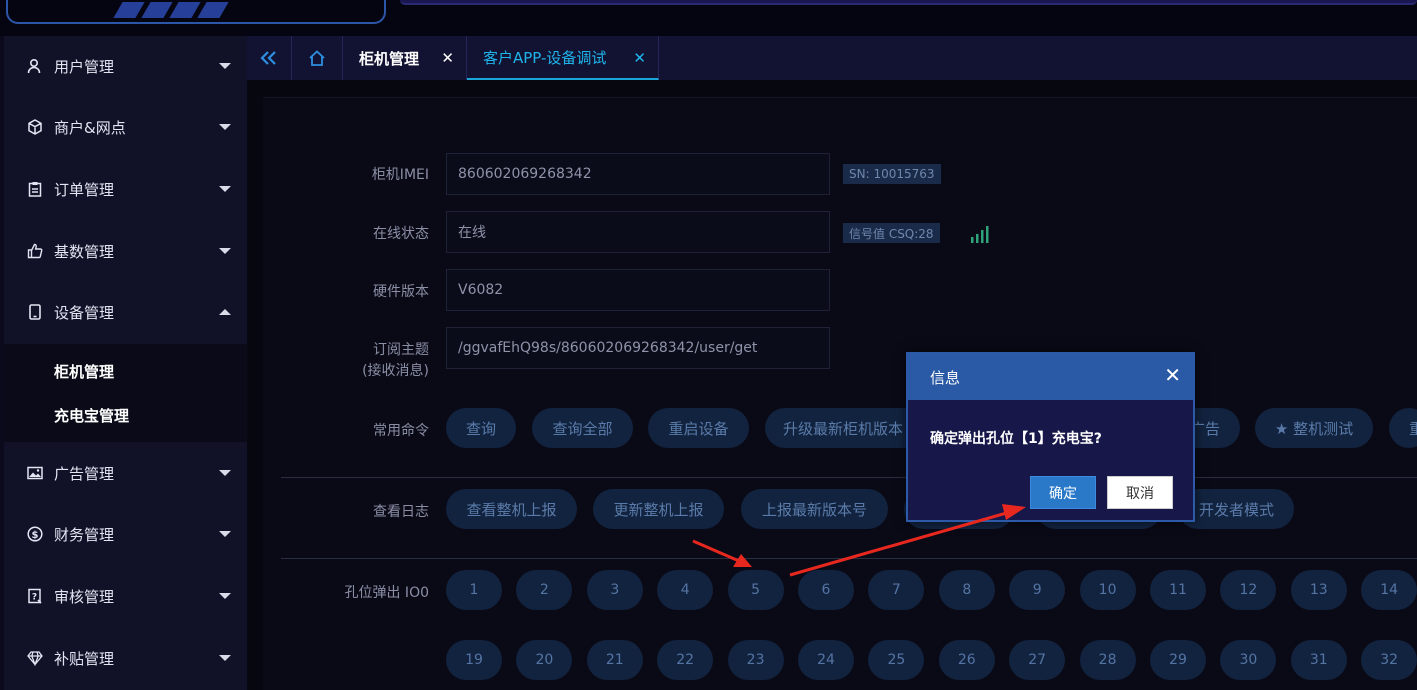 Image resolution: width=1417 pixels, height=690 pixels. What do you see at coordinates (1178, 660) in the screenshot?
I see `slot-button: 29` at bounding box center [1178, 660].